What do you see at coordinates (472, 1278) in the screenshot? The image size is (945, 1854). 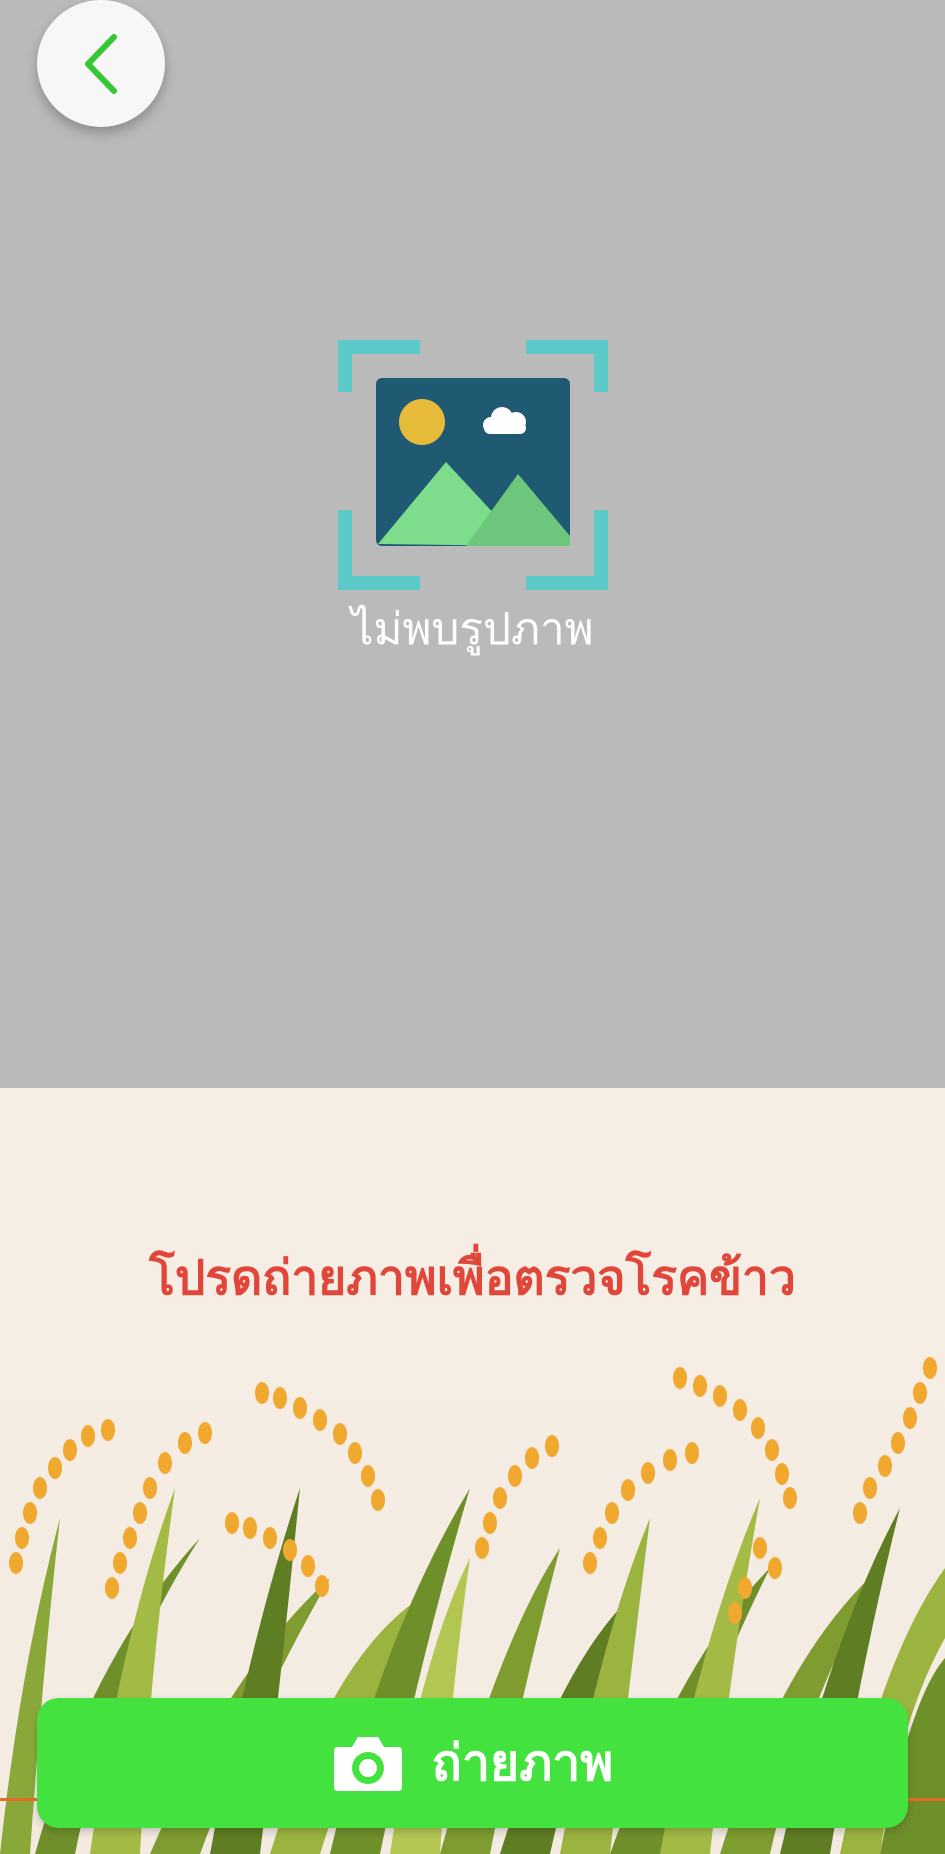 I see `prompt-message: โปรดถ่ายภาพเพื่อตรวจโรคข้าว` at bounding box center [472, 1278].